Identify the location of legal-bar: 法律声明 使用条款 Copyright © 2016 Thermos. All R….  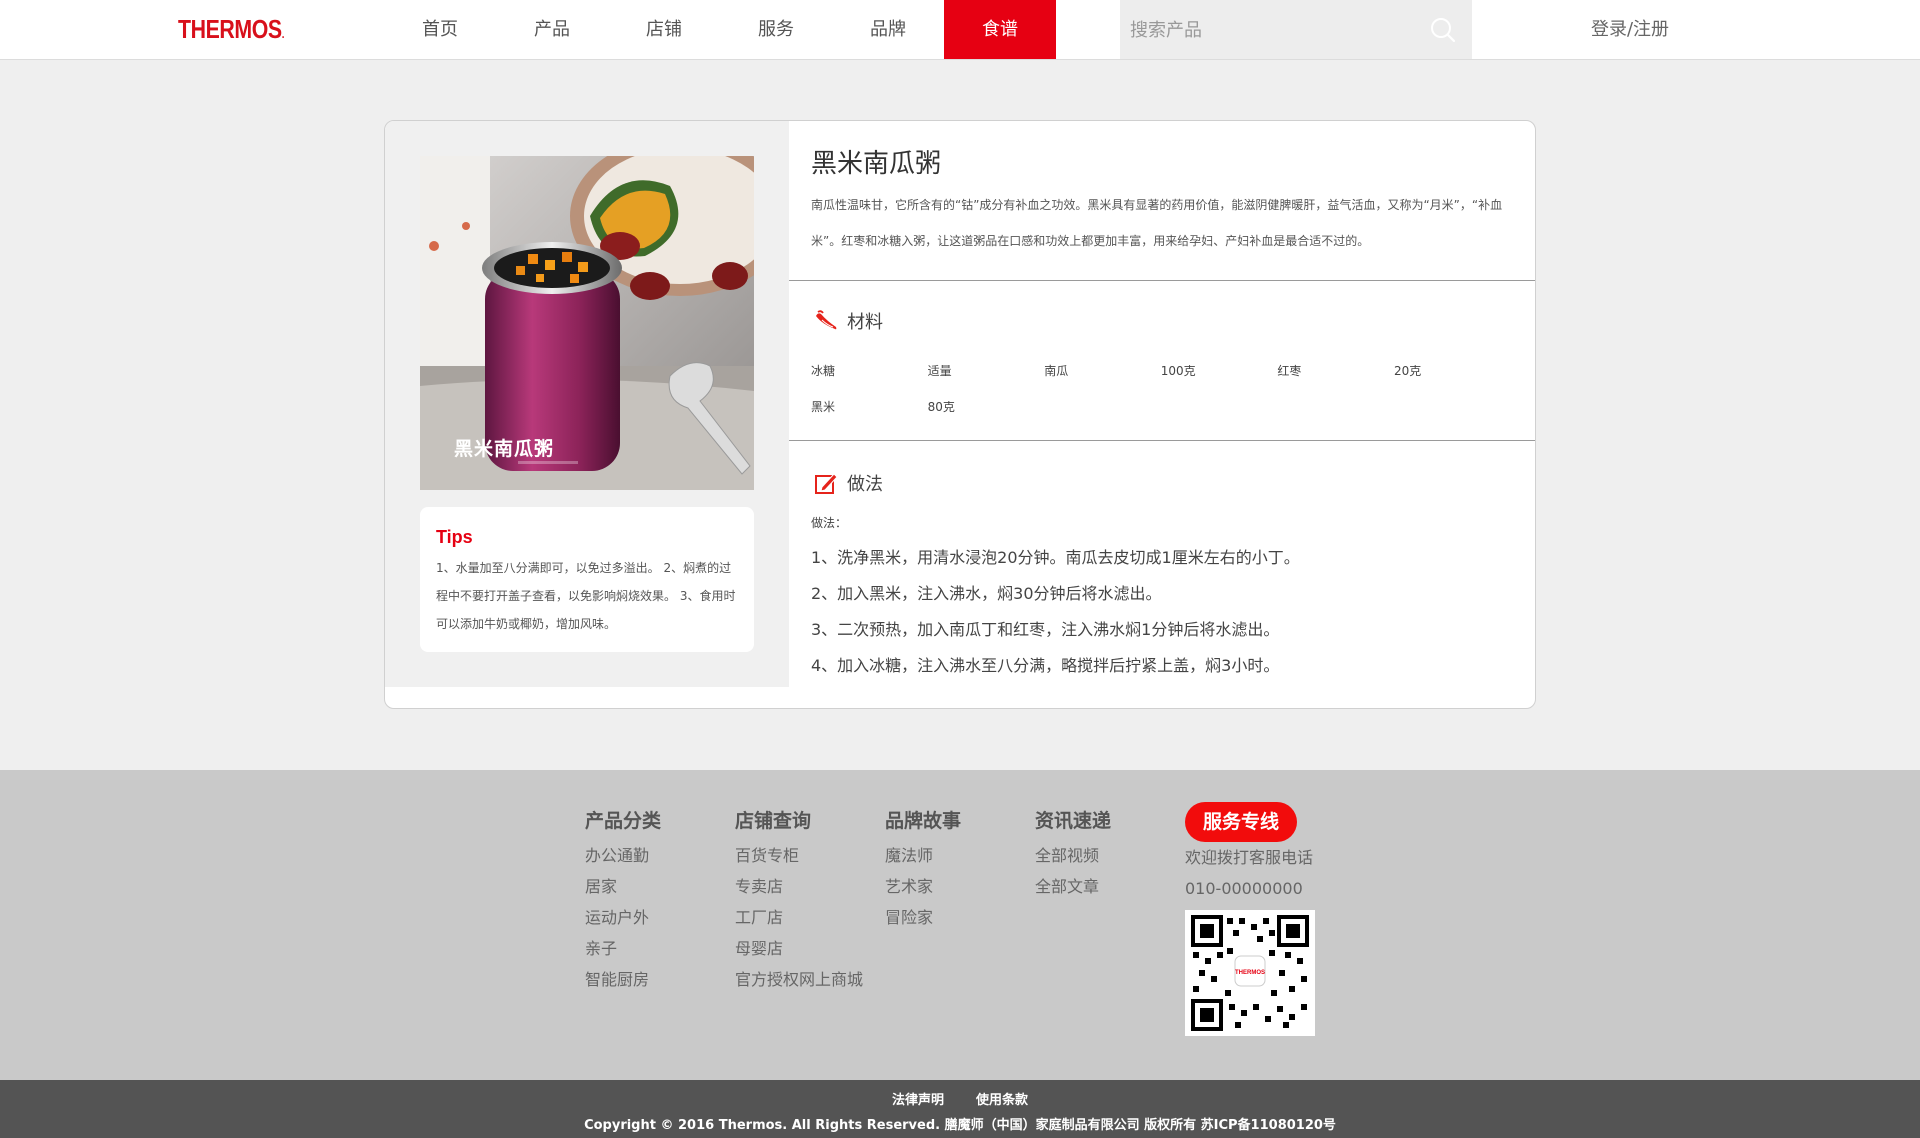
(960, 1109).